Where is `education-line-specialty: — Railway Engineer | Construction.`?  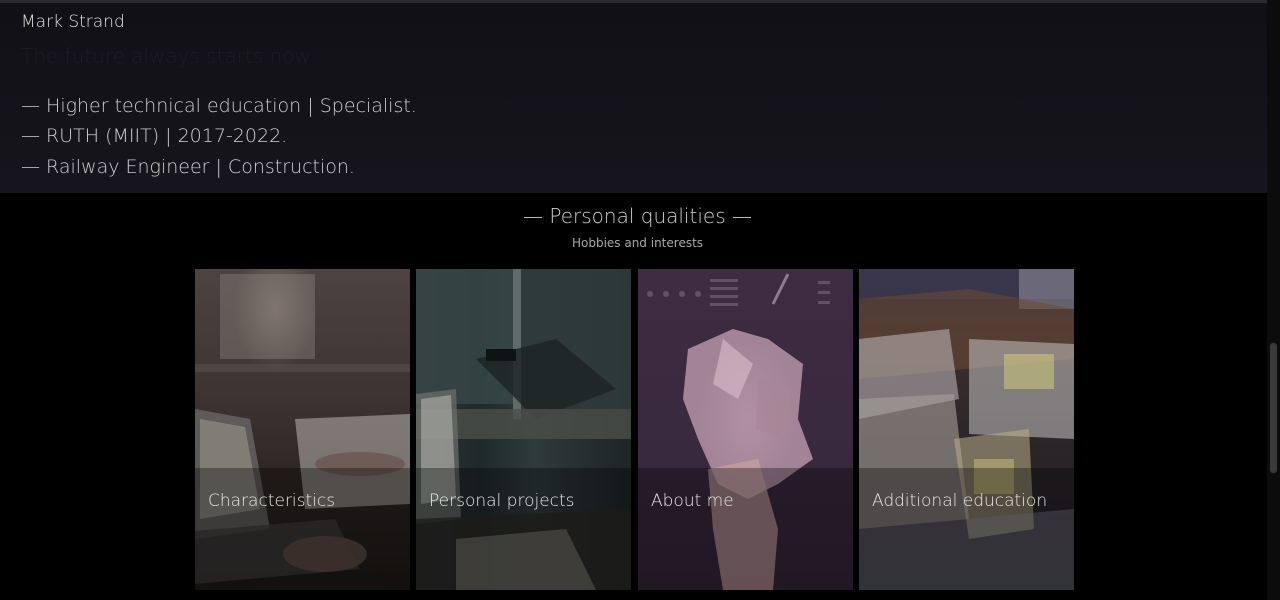 education-line-specialty: — Railway Engineer | Construction. is located at coordinates (188, 167).